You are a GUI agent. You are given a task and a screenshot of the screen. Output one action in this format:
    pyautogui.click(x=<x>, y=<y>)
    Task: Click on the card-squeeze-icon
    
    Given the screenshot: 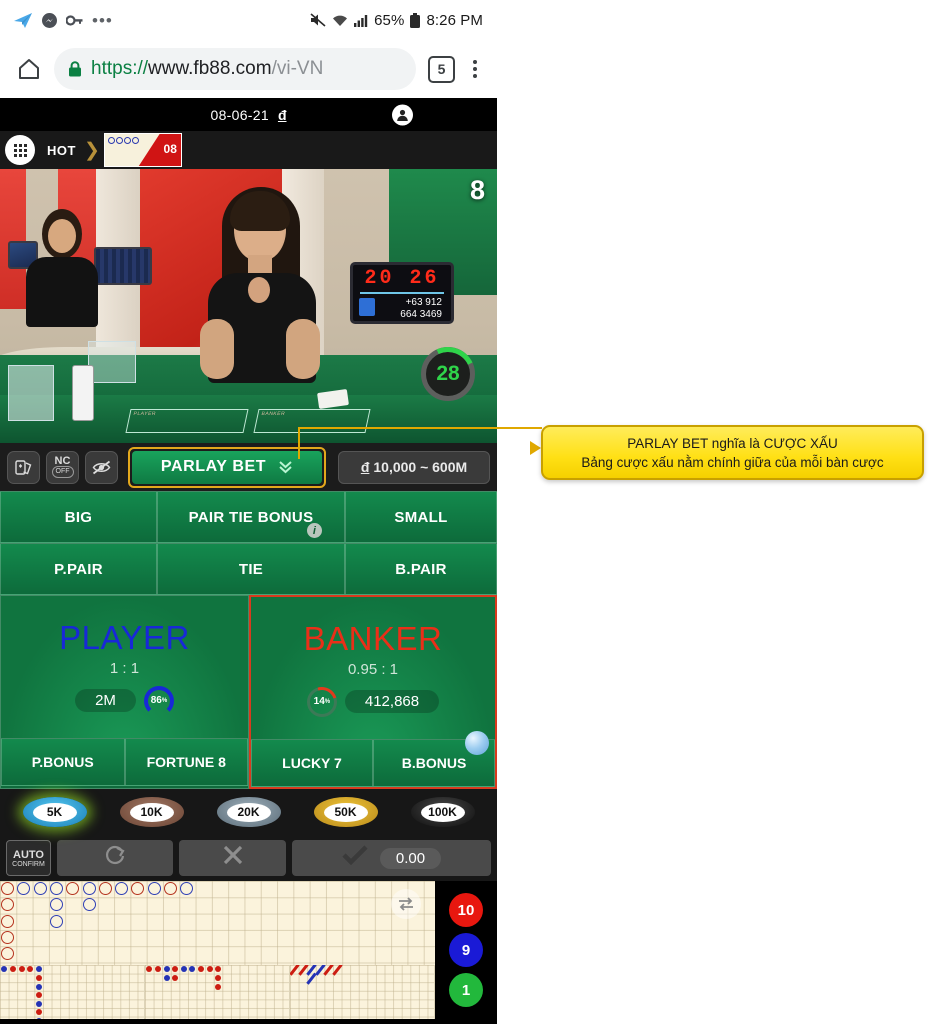 What is the action you would take?
    pyautogui.click(x=23, y=467)
    